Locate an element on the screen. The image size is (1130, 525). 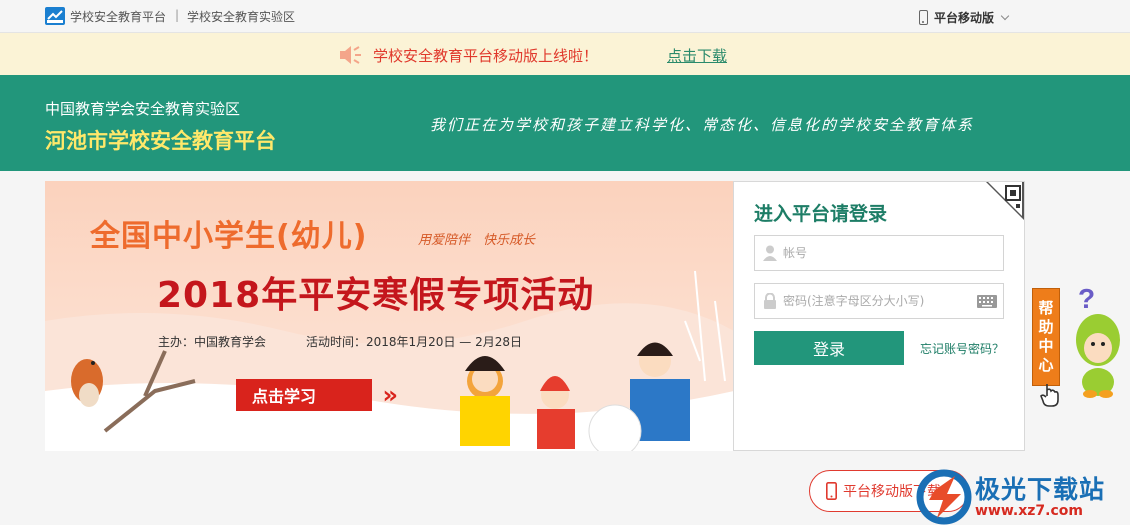
login-panel: 进入平台请登录 登录 忘记账号密码？ is located at coordinates (879, 316).